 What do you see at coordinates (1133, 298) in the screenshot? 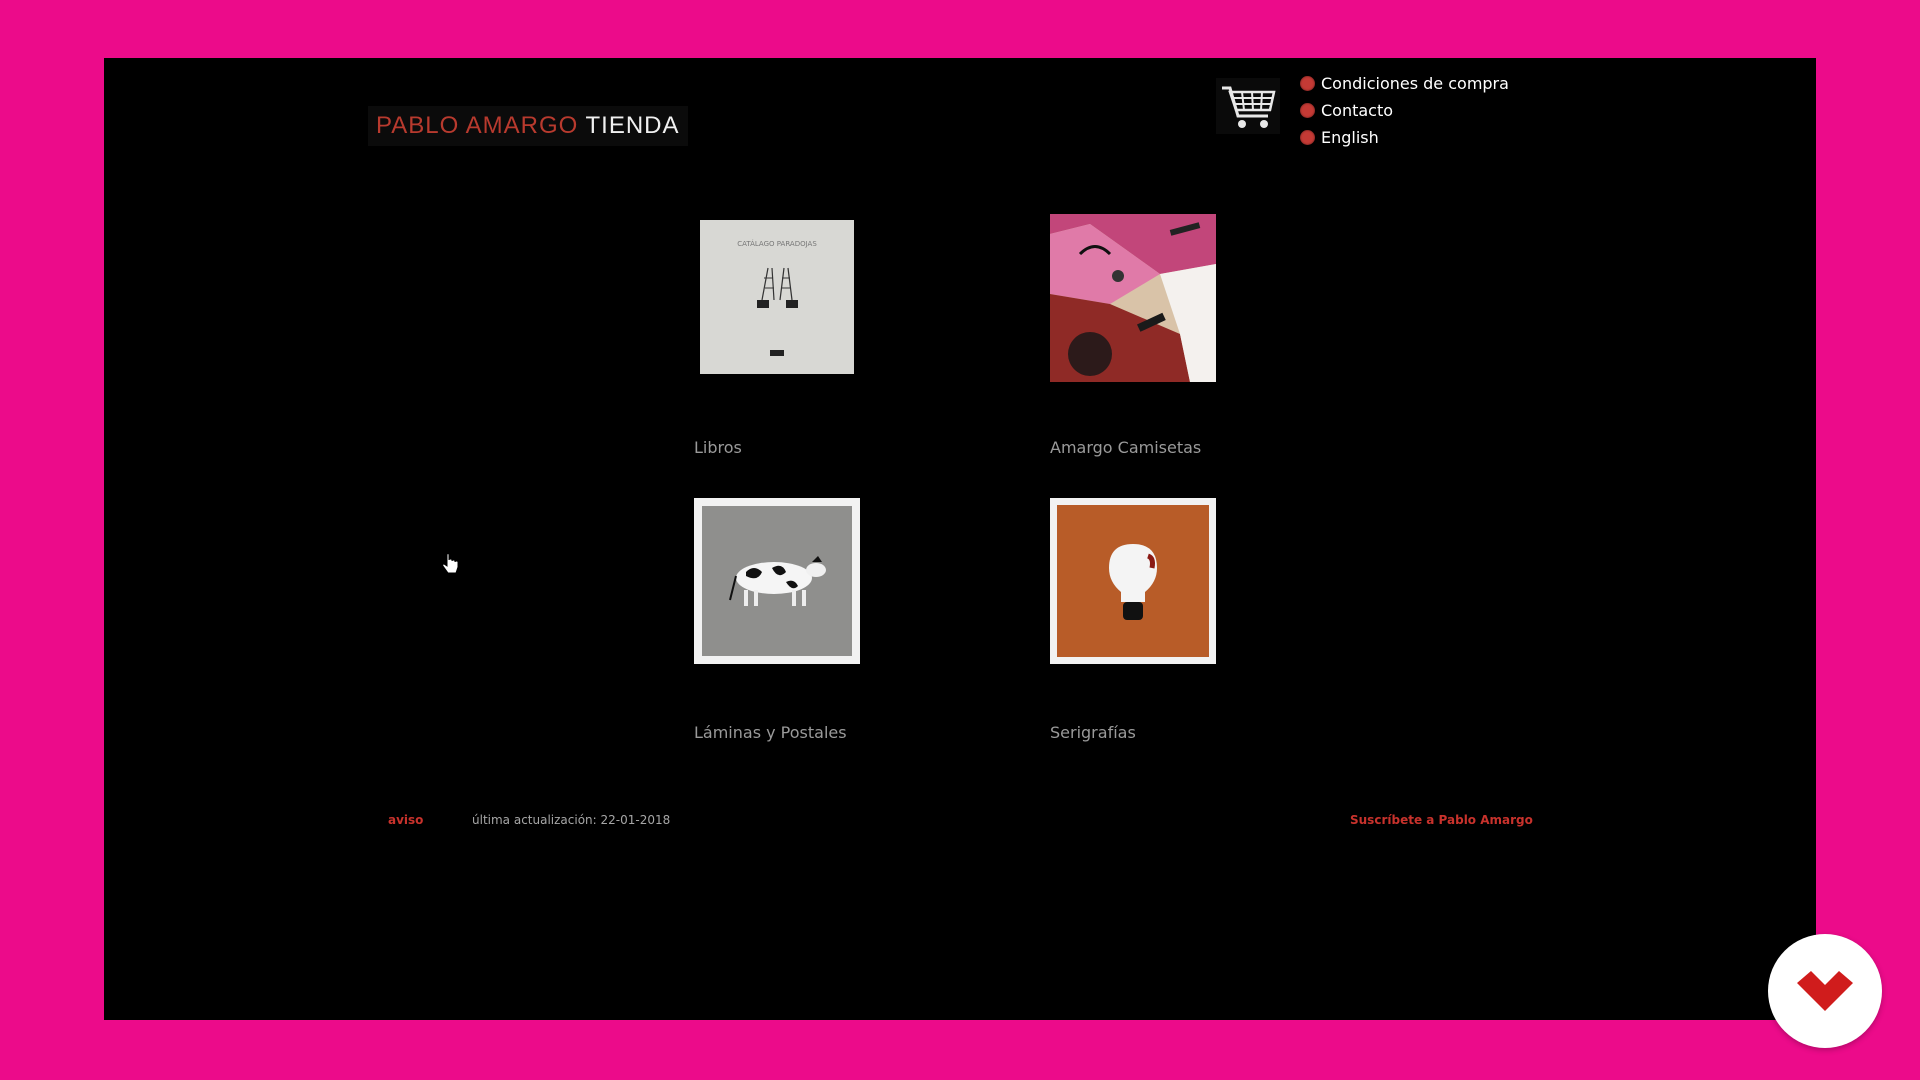
I see `amargo-camisetas-thumbnail` at bounding box center [1133, 298].